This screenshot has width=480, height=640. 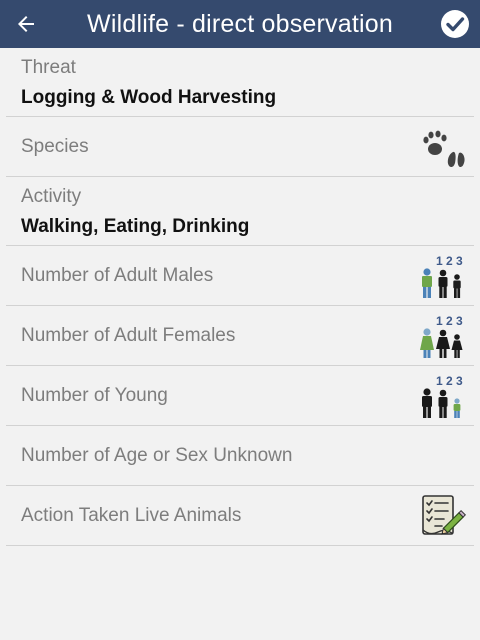 I want to click on field-action-taken: Action Taken Live Animals, so click(x=240, y=516).